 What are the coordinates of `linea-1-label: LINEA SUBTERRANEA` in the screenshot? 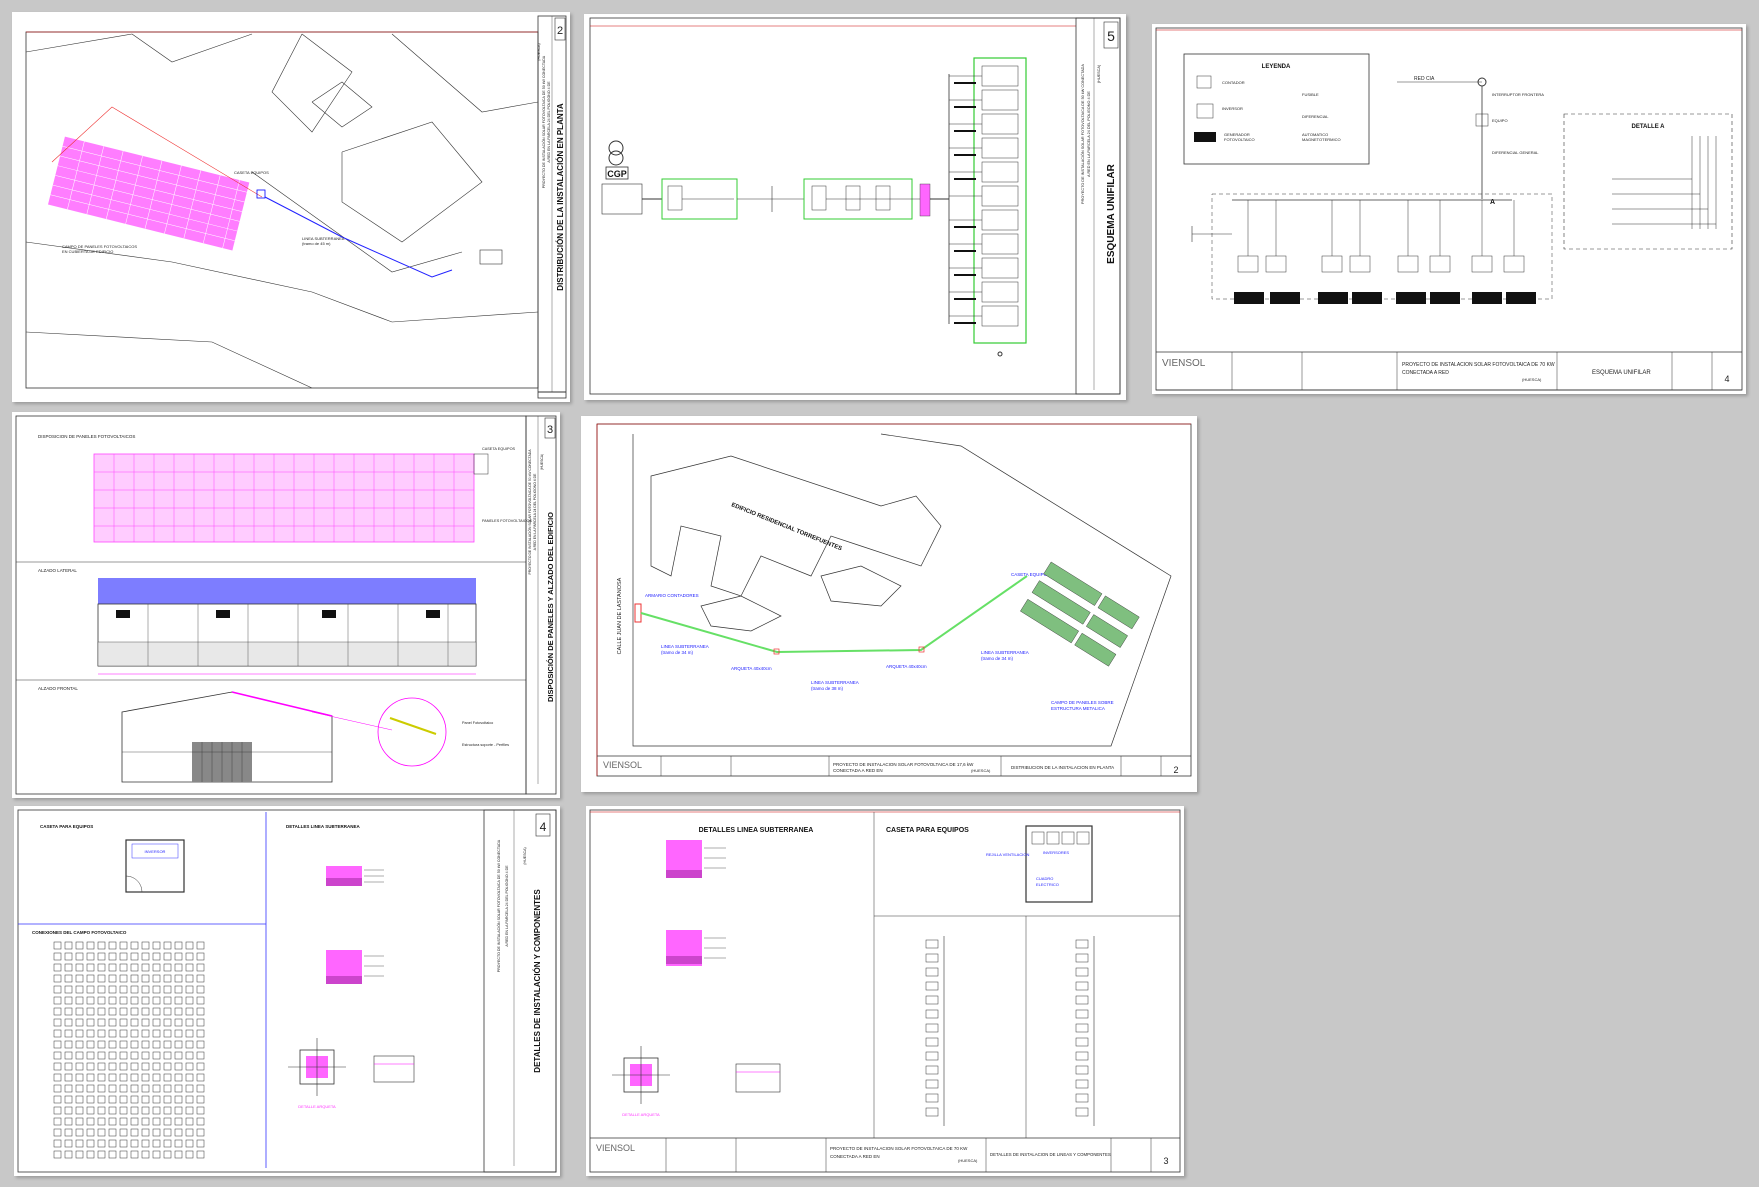 It's located at (685, 646).